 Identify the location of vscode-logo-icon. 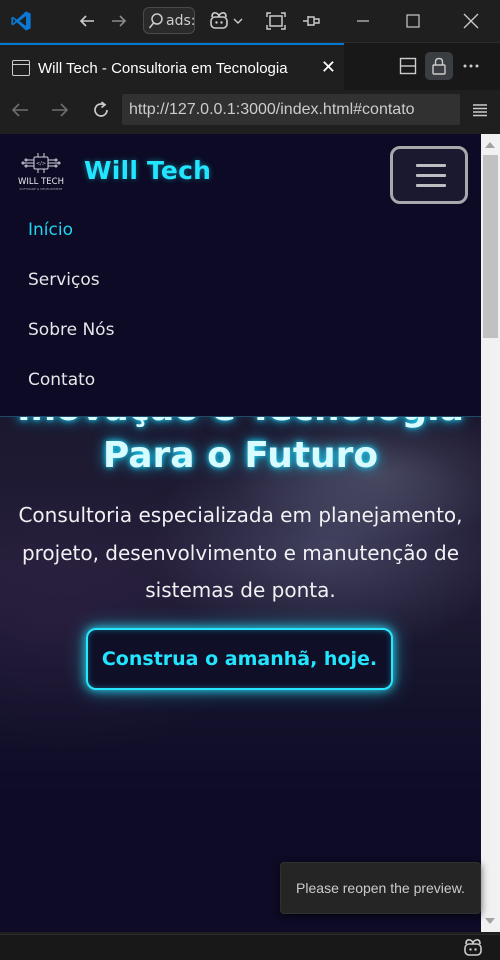
(21, 21).